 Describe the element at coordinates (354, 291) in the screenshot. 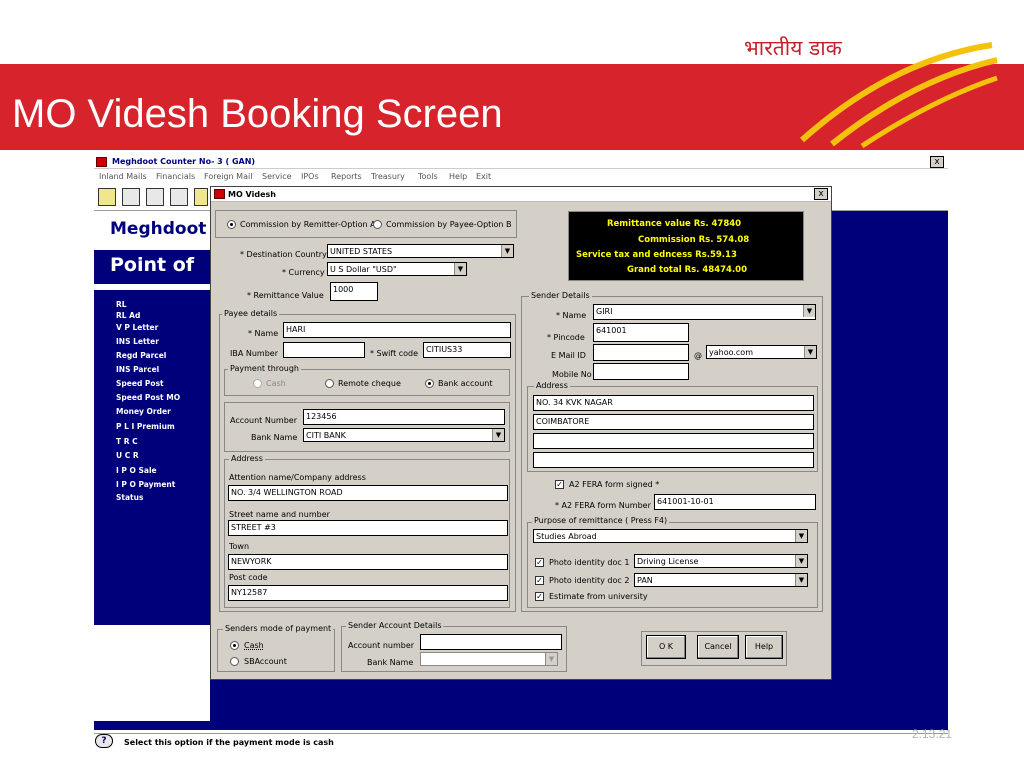

I see `remittance-value-input: 1000` at that location.